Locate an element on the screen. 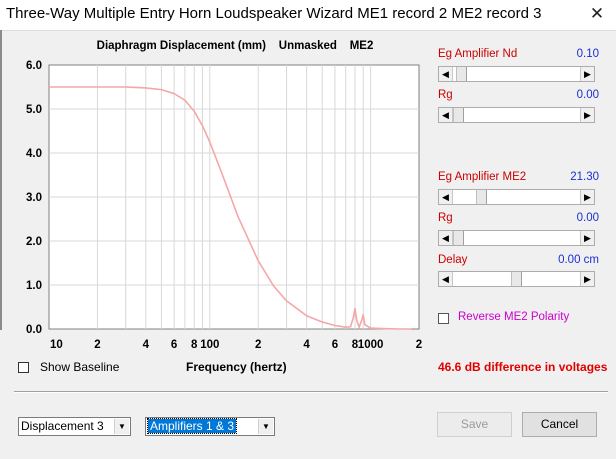 This screenshot has width=616, height=459. voltage-difference-text: 46.6 dB difference in voltages is located at coordinates (523, 367).